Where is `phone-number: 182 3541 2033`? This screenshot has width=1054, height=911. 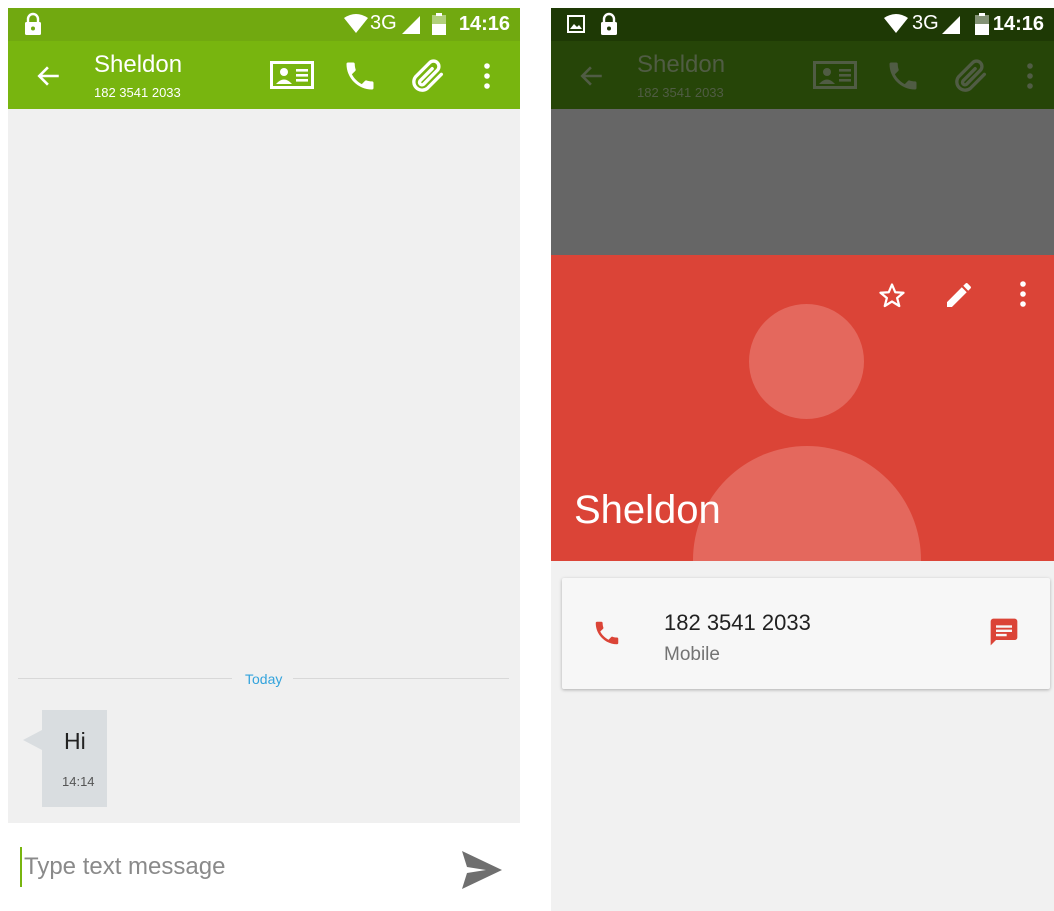 phone-number: 182 3541 2033 is located at coordinates (737, 622).